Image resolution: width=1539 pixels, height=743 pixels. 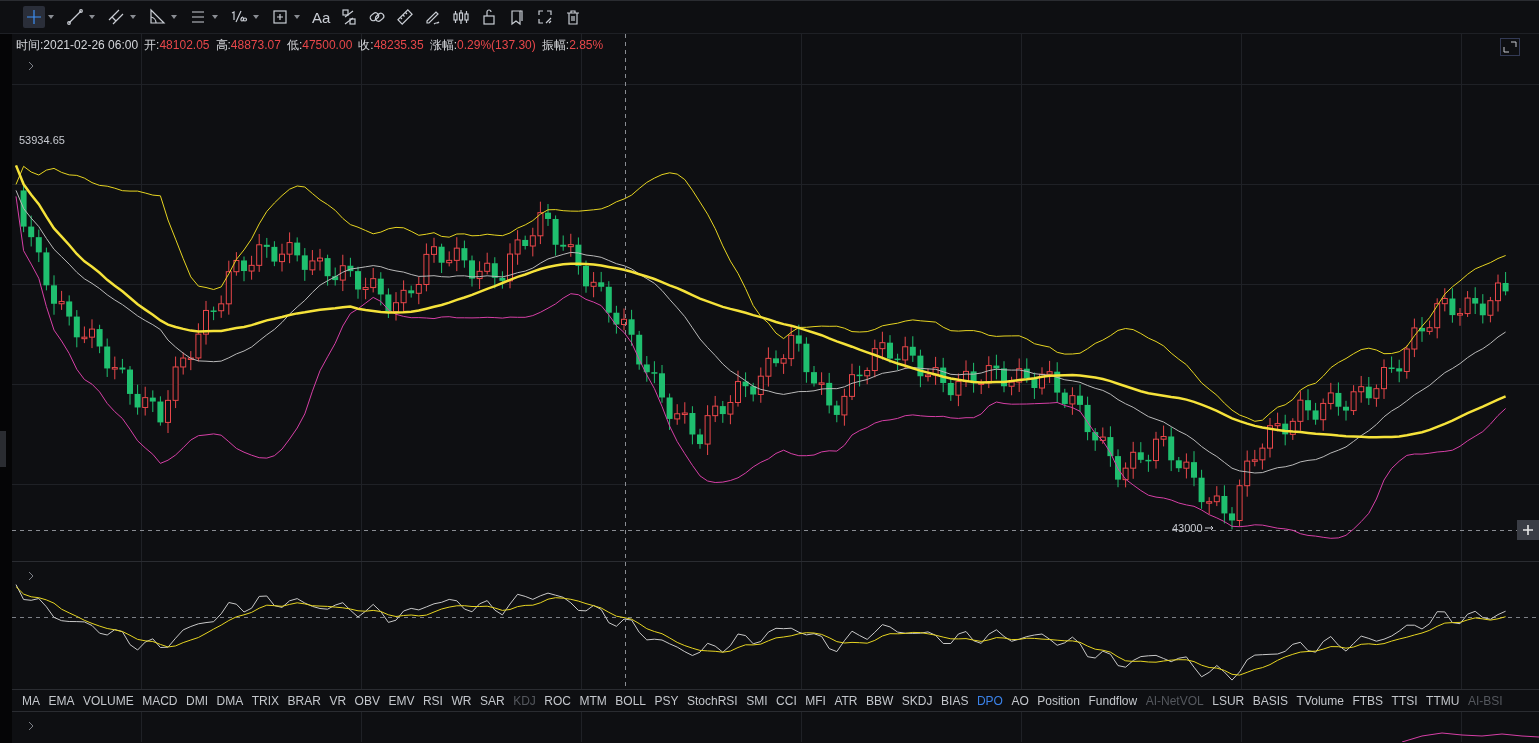 I want to click on info-label: 涨幅:, so click(x=443, y=45).